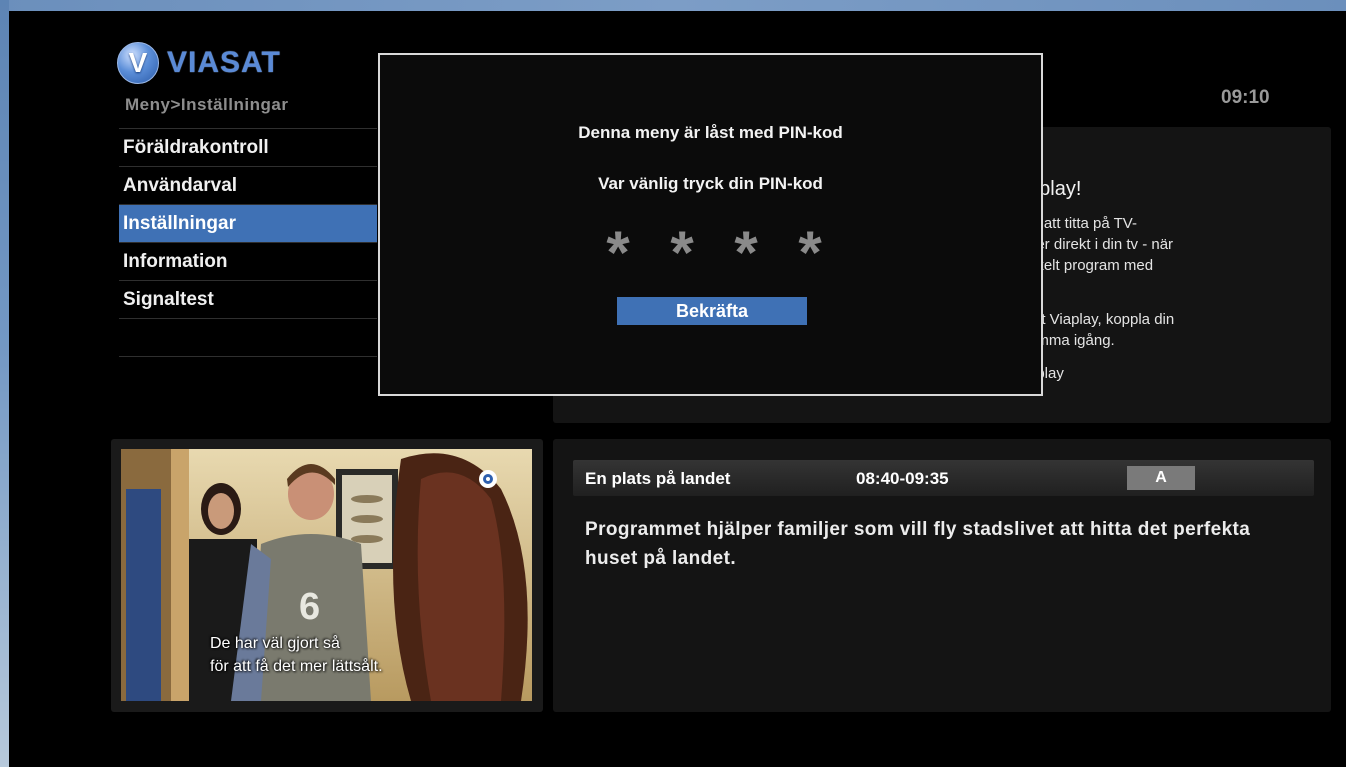 The width and height of the screenshot is (1346, 767). I want to click on info-panel-line: ner direkt i din tv - när, so click(1101, 244).